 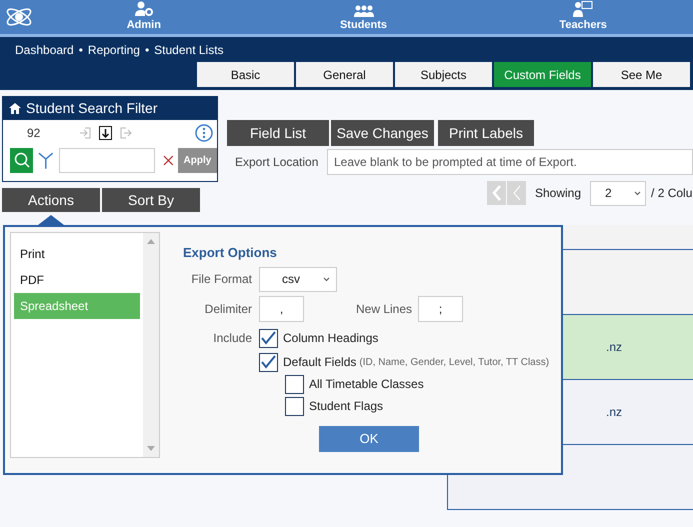 What do you see at coordinates (168, 160) in the screenshot?
I see `clear-icon` at bounding box center [168, 160].